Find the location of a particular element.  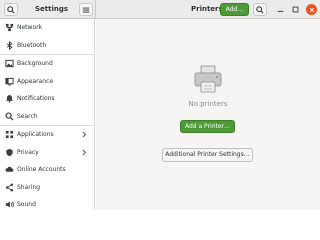

sidebar-item-label: Search is located at coordinates (27, 116).